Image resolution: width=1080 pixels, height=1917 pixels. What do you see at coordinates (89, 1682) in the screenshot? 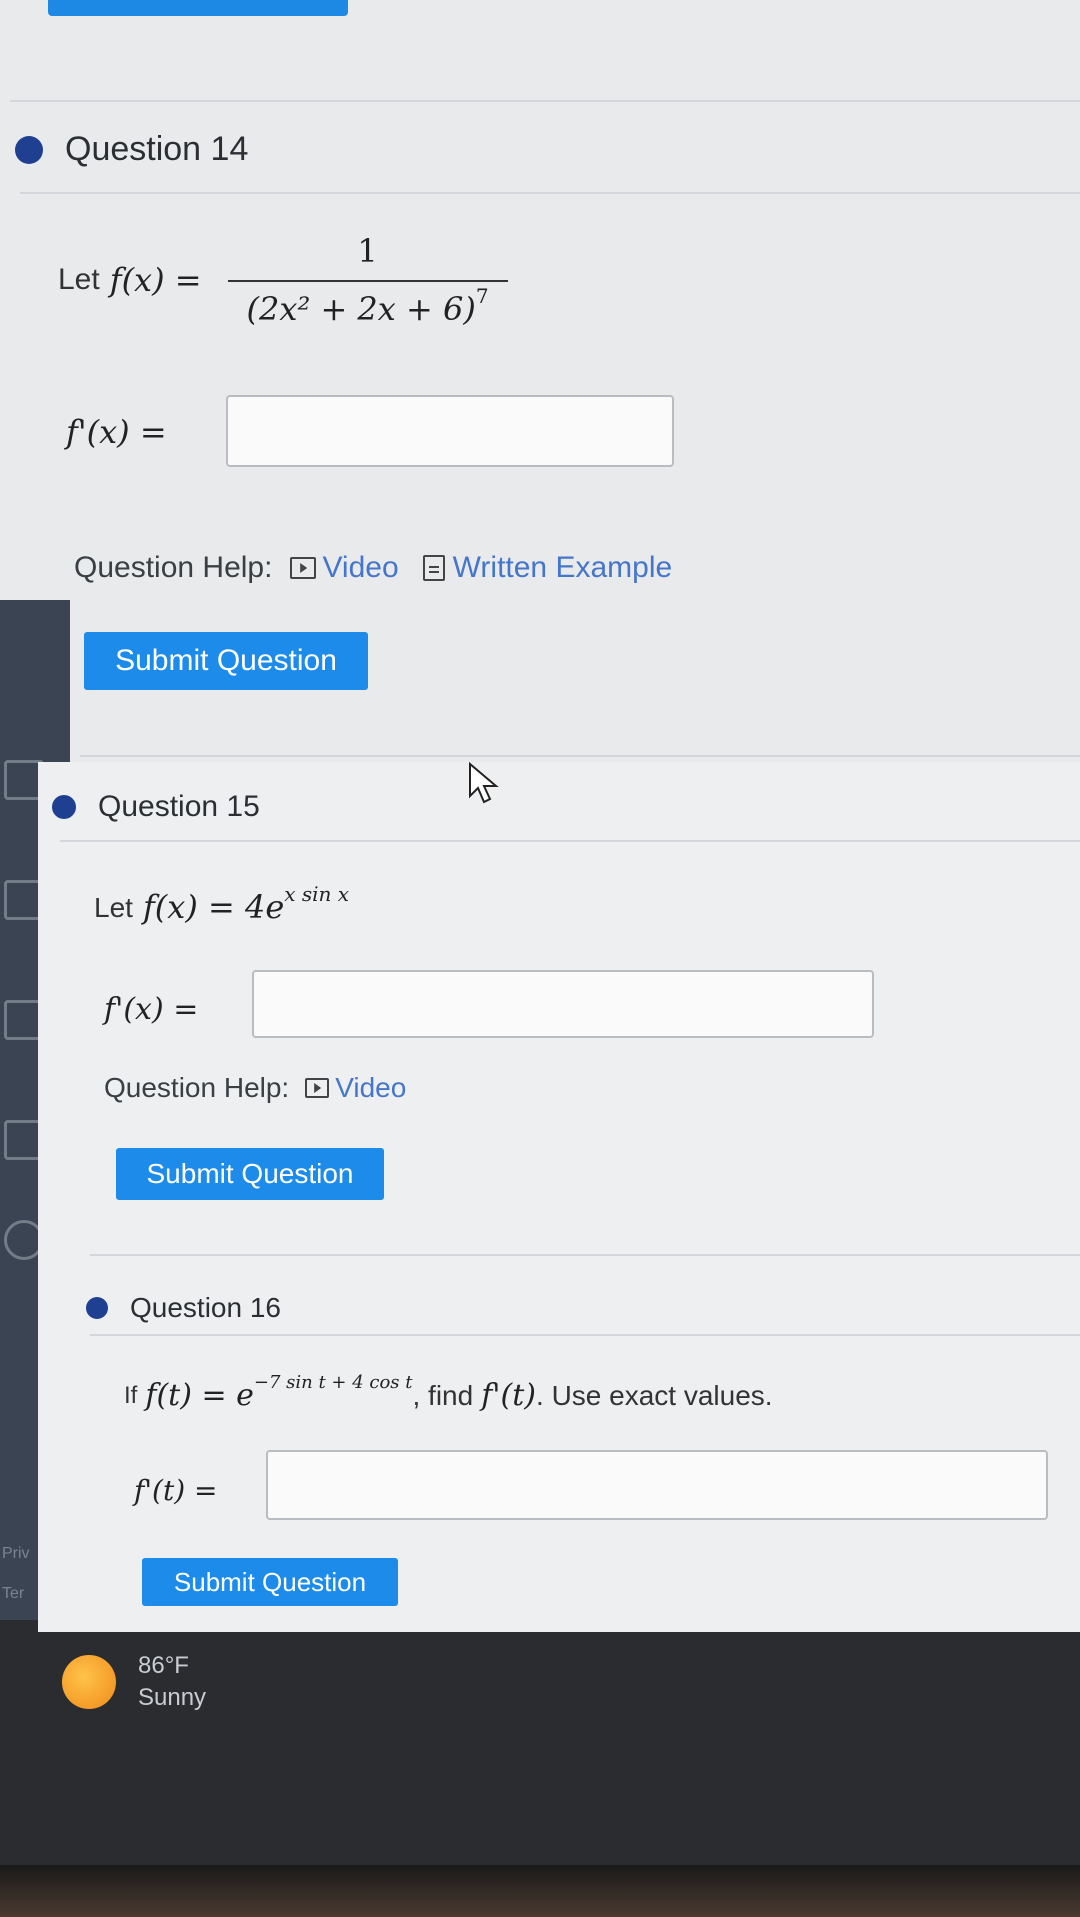
I see `sun-icon` at bounding box center [89, 1682].